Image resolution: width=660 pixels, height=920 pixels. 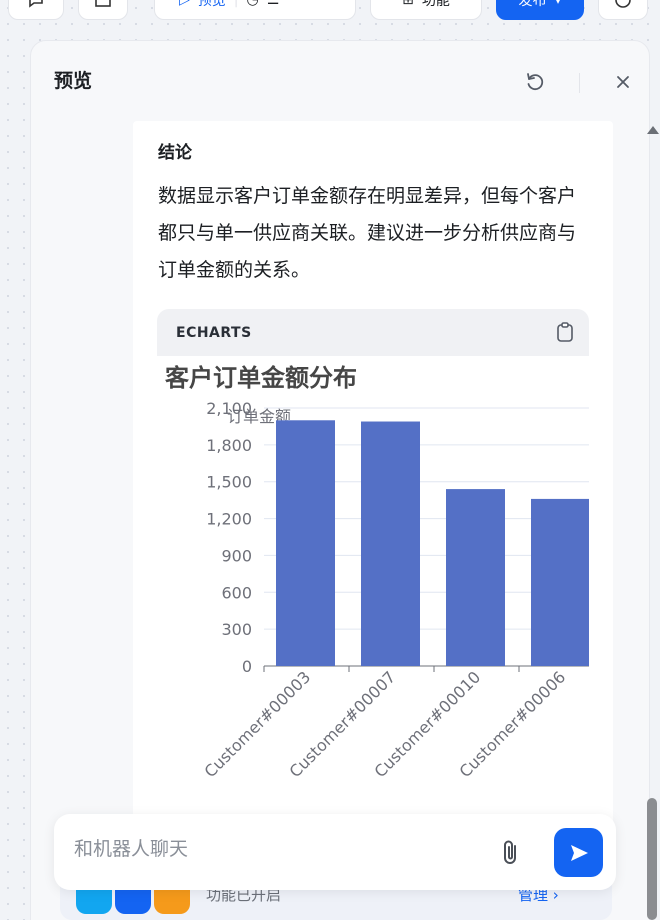 What do you see at coordinates (623, 10) in the screenshot?
I see `history-button` at bounding box center [623, 10].